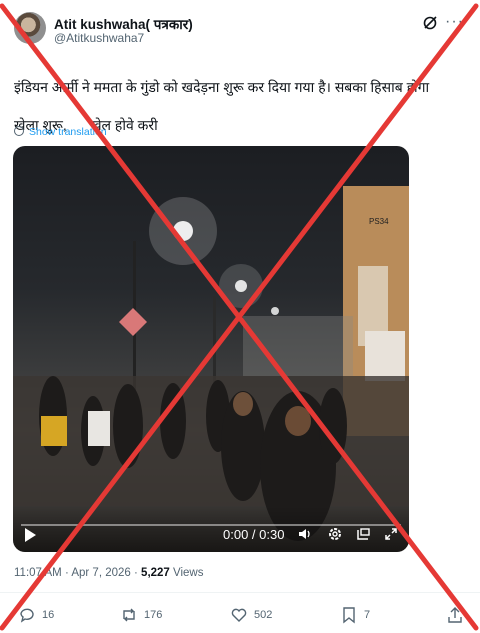 The image size is (480, 633). I want to click on play-icon, so click(30, 535).